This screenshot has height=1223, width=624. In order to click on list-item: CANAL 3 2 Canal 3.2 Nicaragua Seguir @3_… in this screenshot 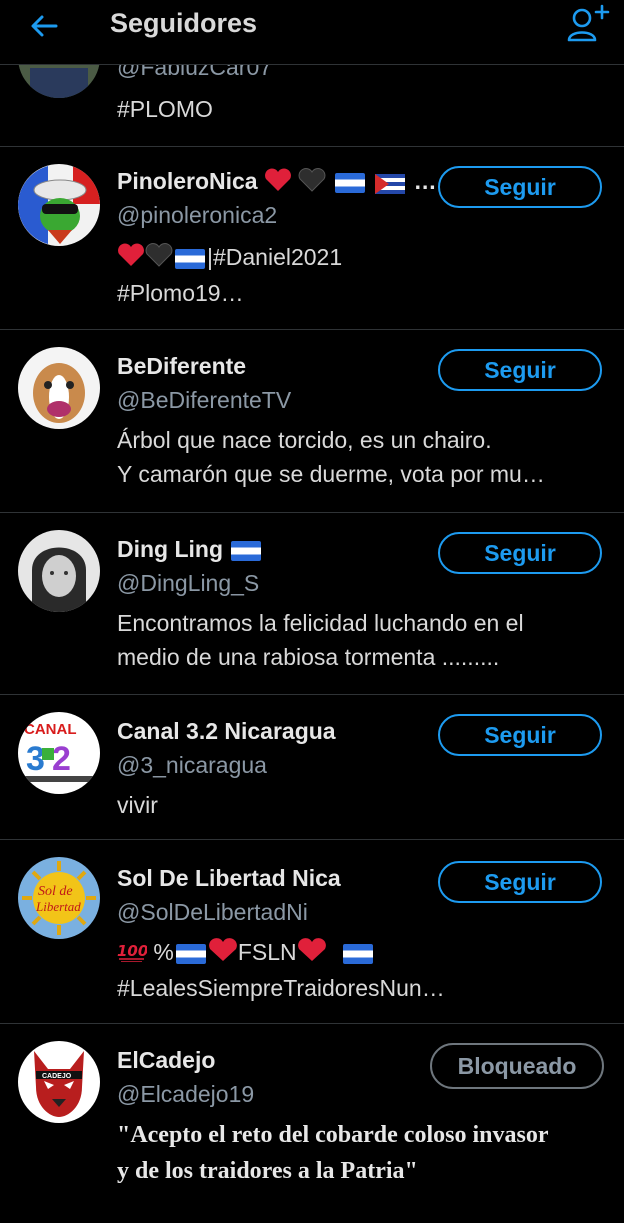, I will do `click(312, 767)`.